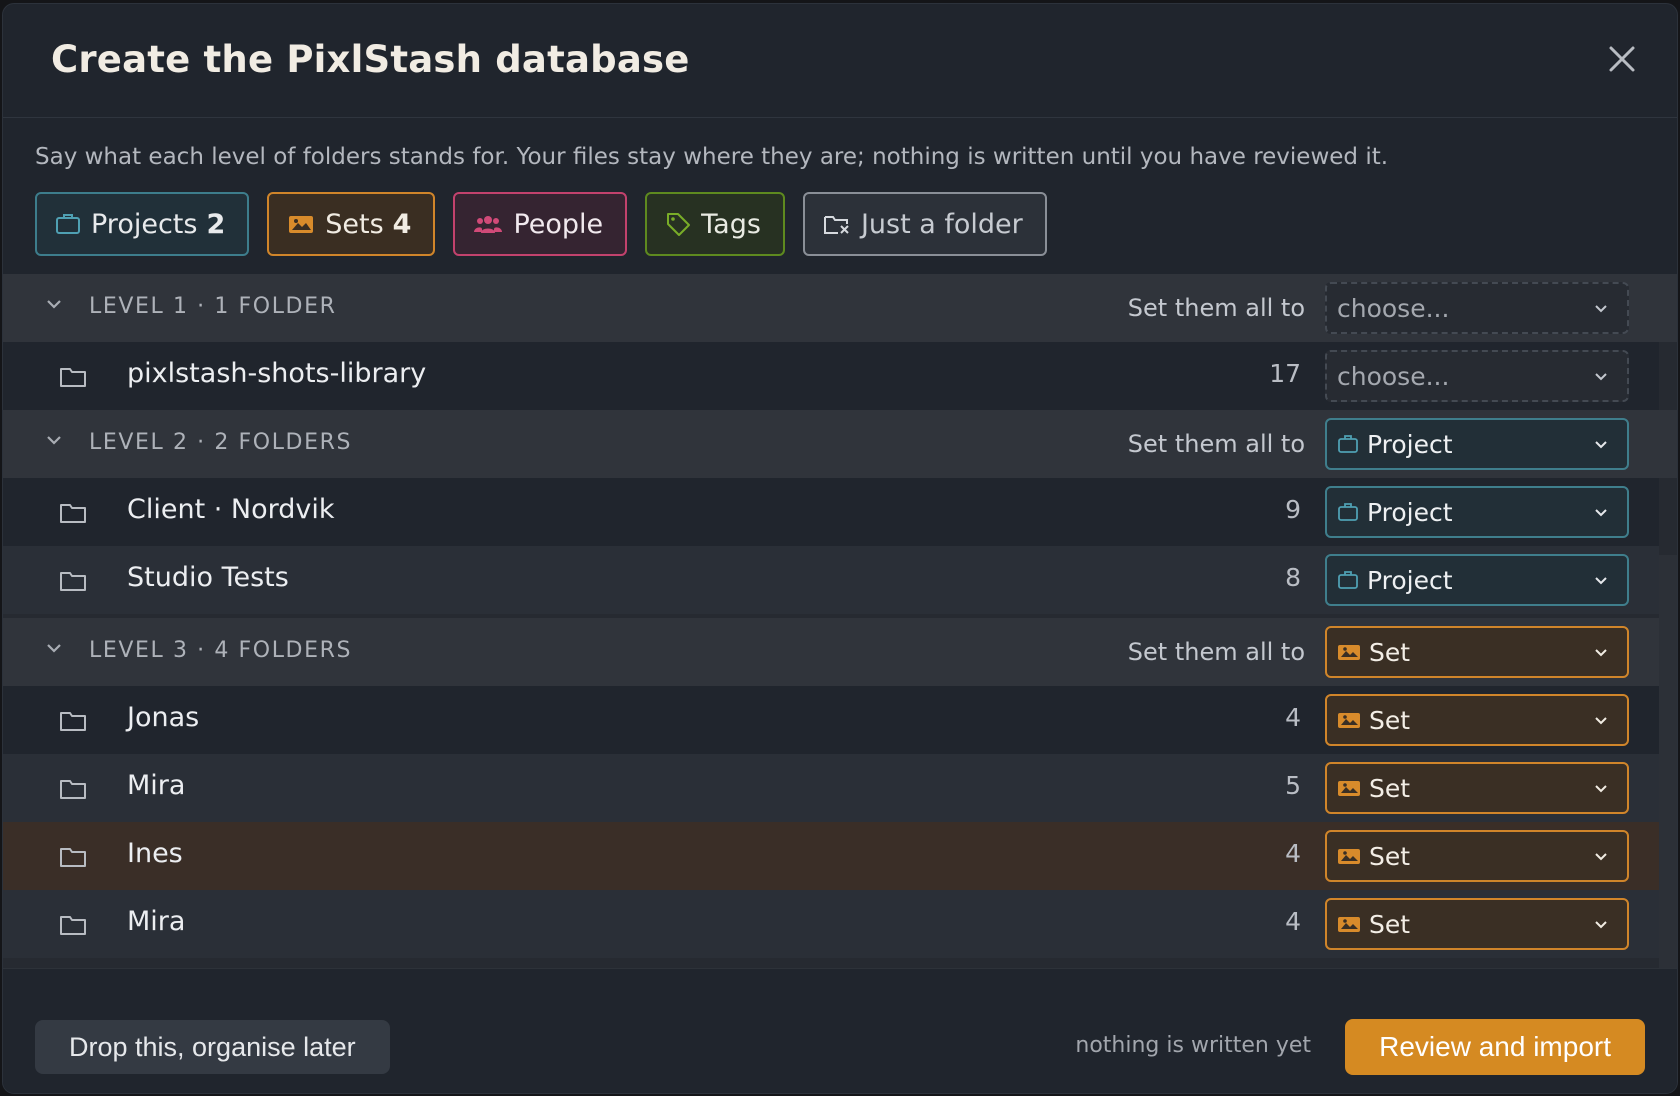 The image size is (1680, 1096). I want to click on file-count: 9, so click(1293, 509).